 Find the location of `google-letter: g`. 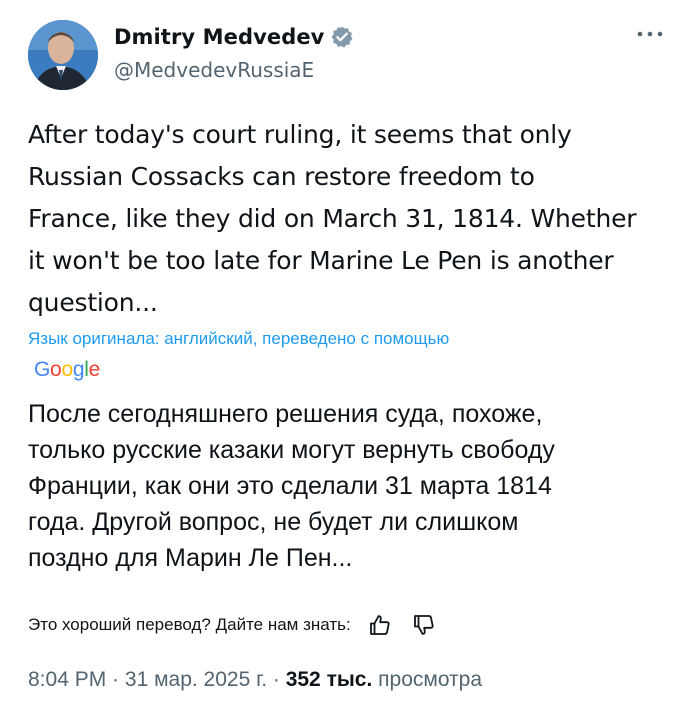

google-letter: g is located at coordinates (78, 369).